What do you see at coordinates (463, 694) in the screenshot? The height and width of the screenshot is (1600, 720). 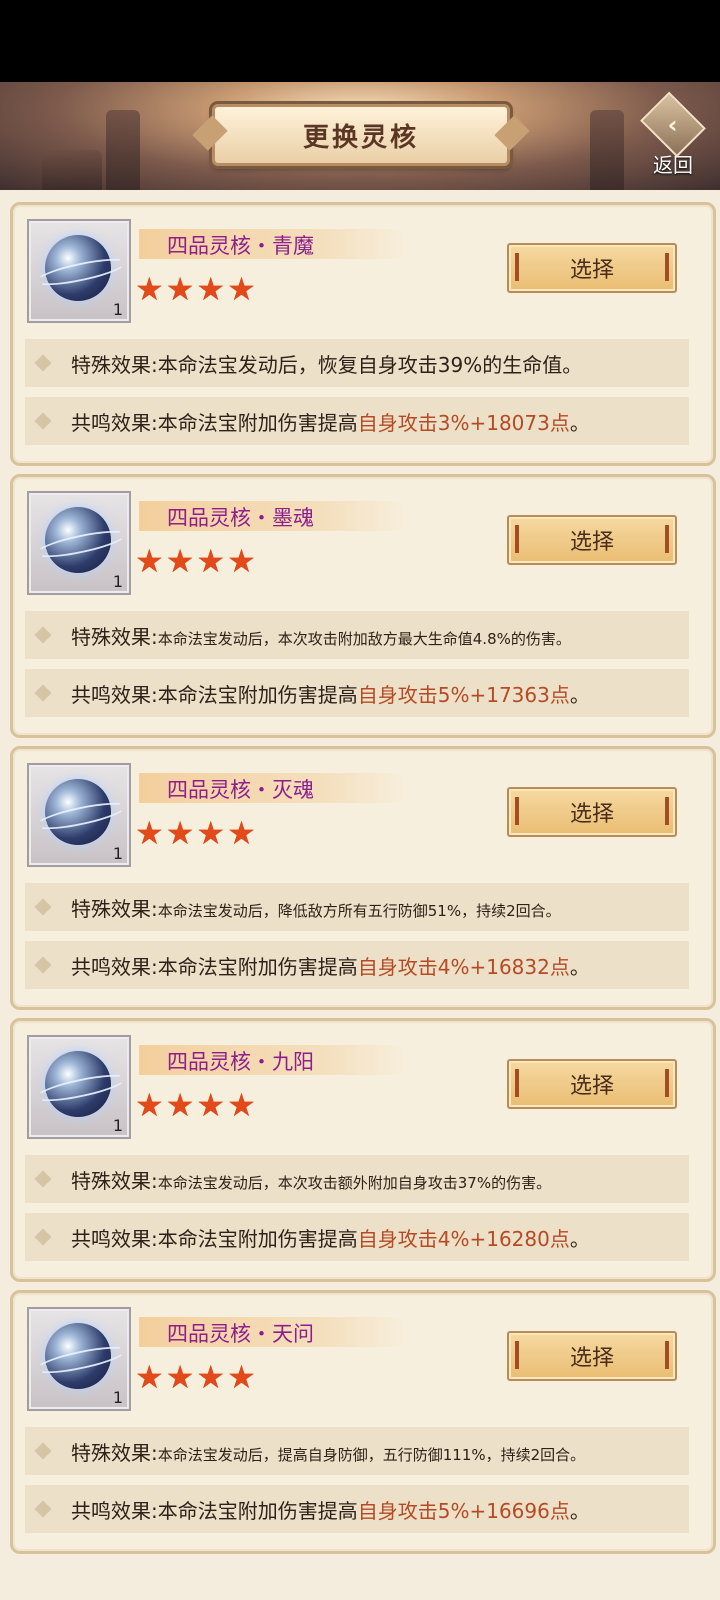 I see `resonance-effect-value: 自身攻击5%+17363点` at bounding box center [463, 694].